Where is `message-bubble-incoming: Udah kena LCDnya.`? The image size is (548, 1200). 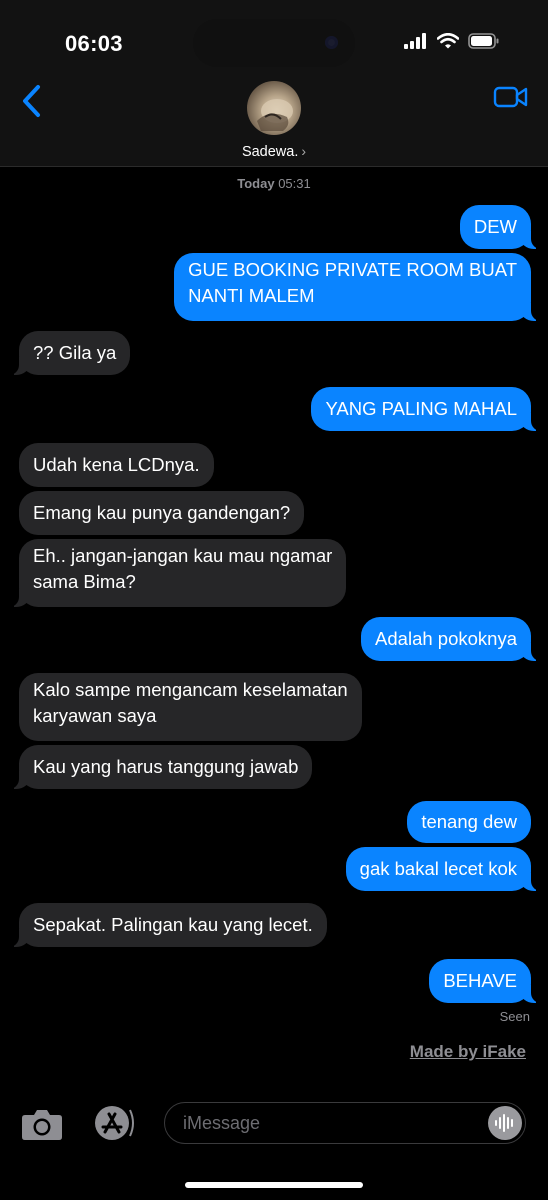 message-bubble-incoming: Udah kena LCDnya. is located at coordinates (116, 465).